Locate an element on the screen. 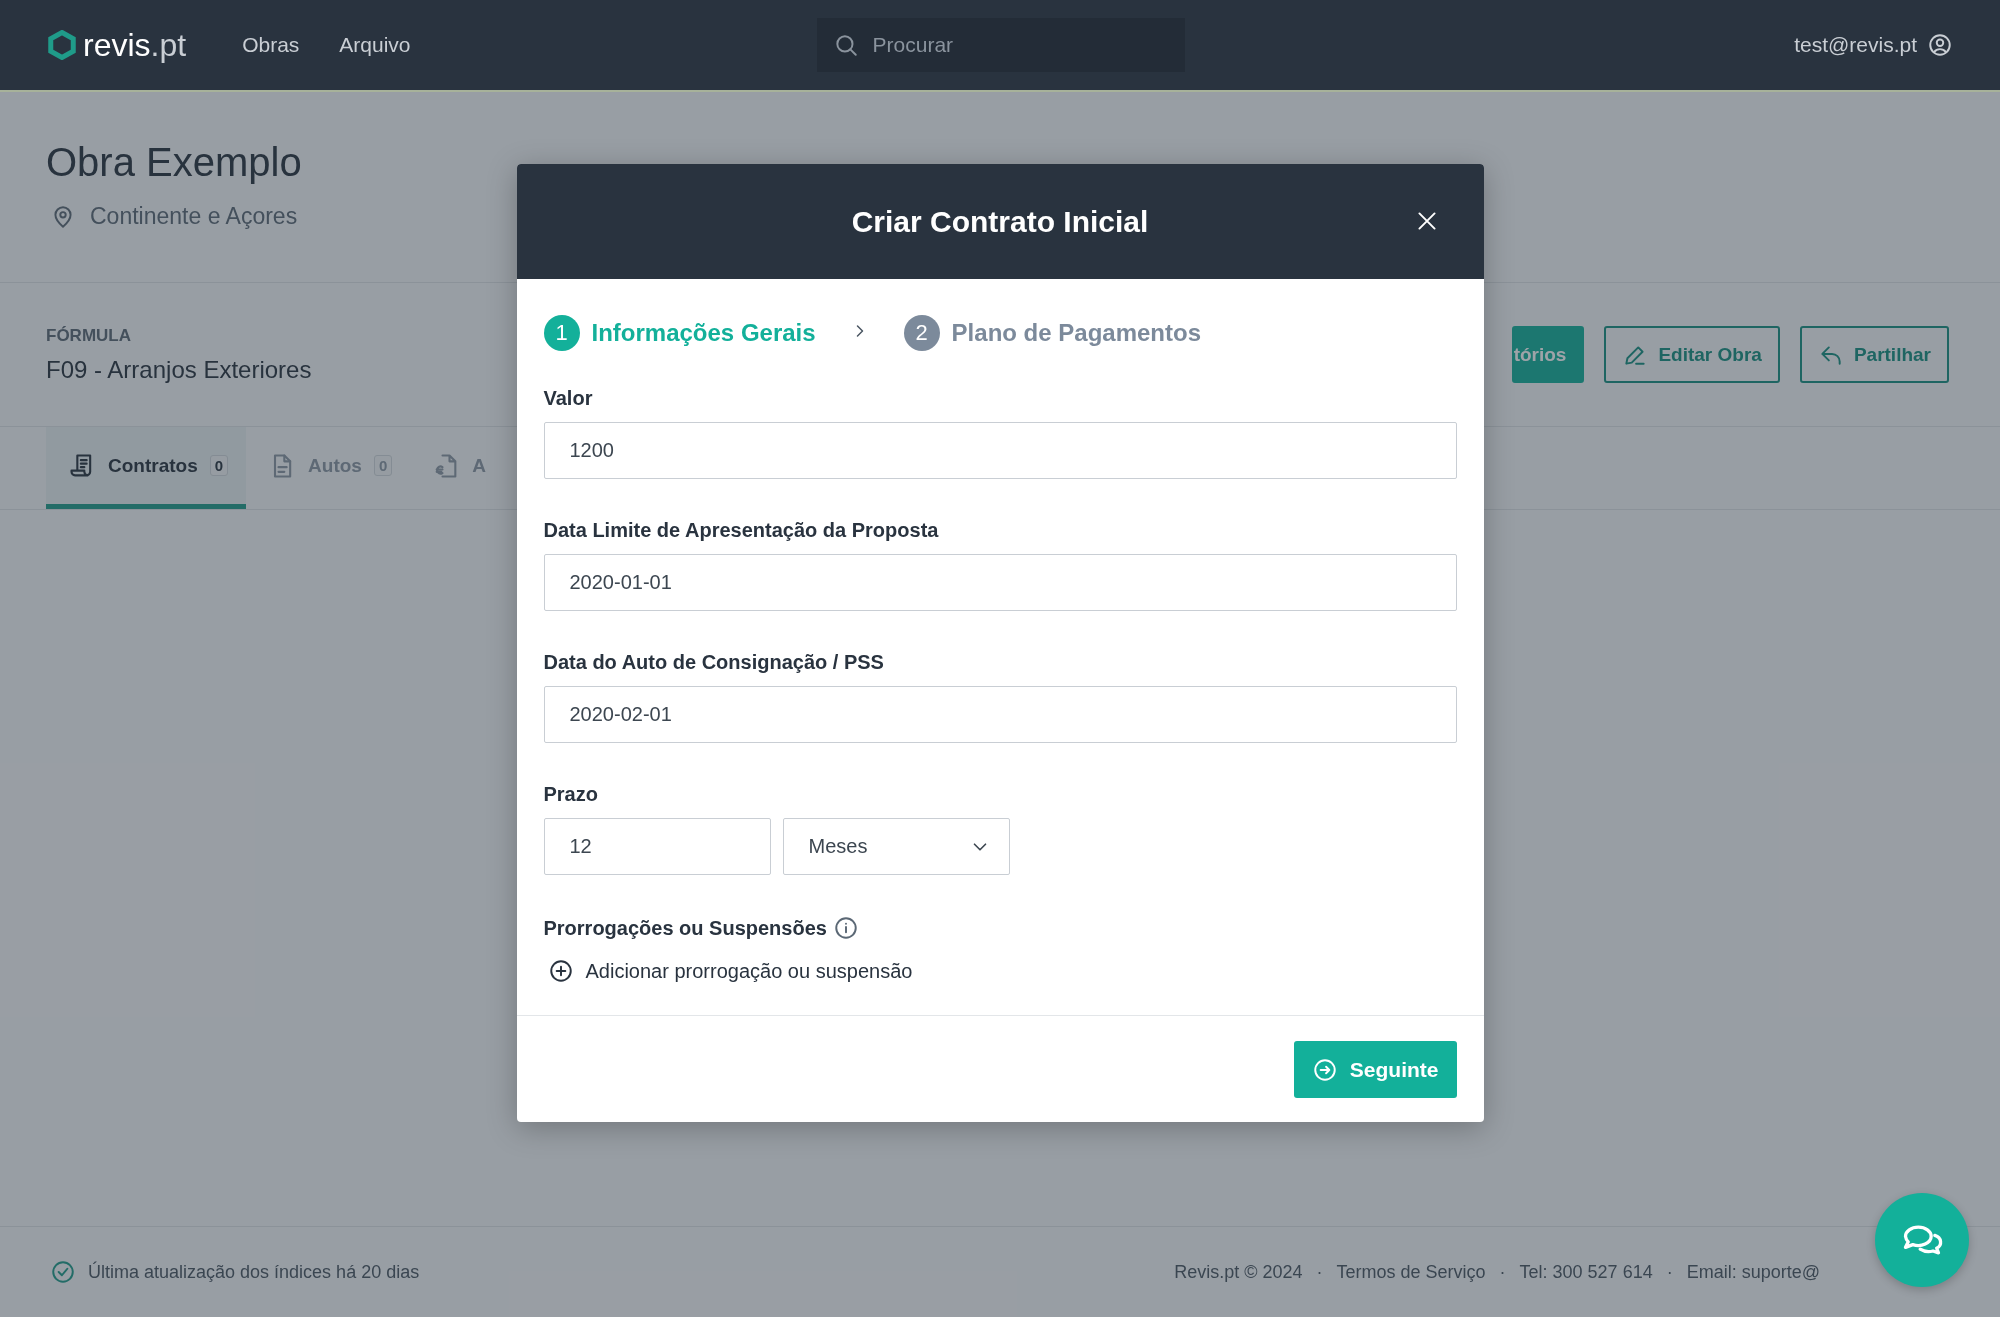 The width and height of the screenshot is (2000, 1317). step-number: 1 is located at coordinates (561, 333).